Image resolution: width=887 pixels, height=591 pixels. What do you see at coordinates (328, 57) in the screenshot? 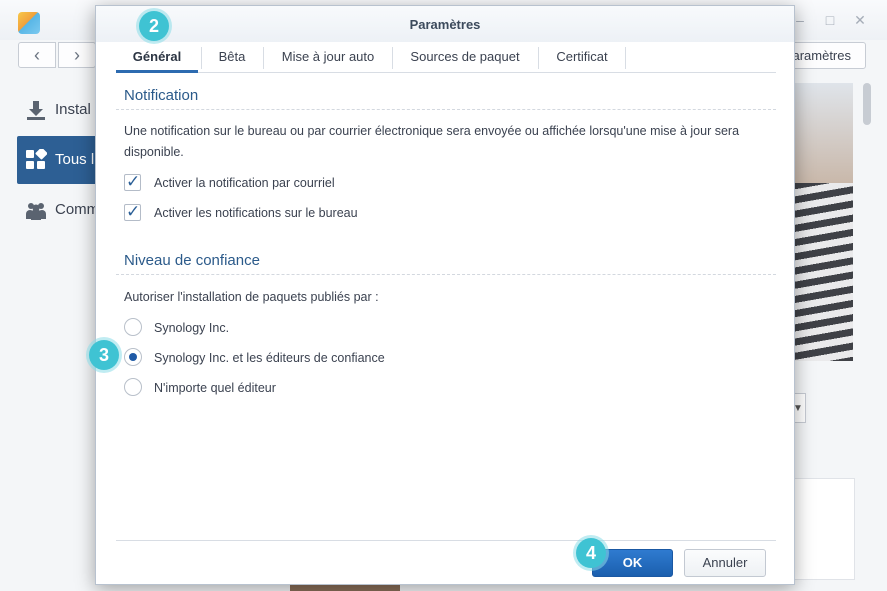
I see `tab-auto-update: Mise à jour auto` at bounding box center [328, 57].